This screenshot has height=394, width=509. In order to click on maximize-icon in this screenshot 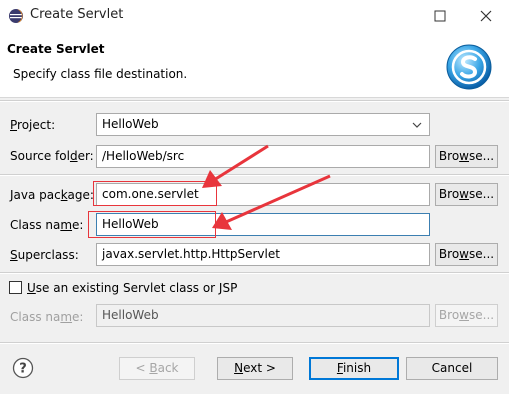, I will do `click(440, 15)`.